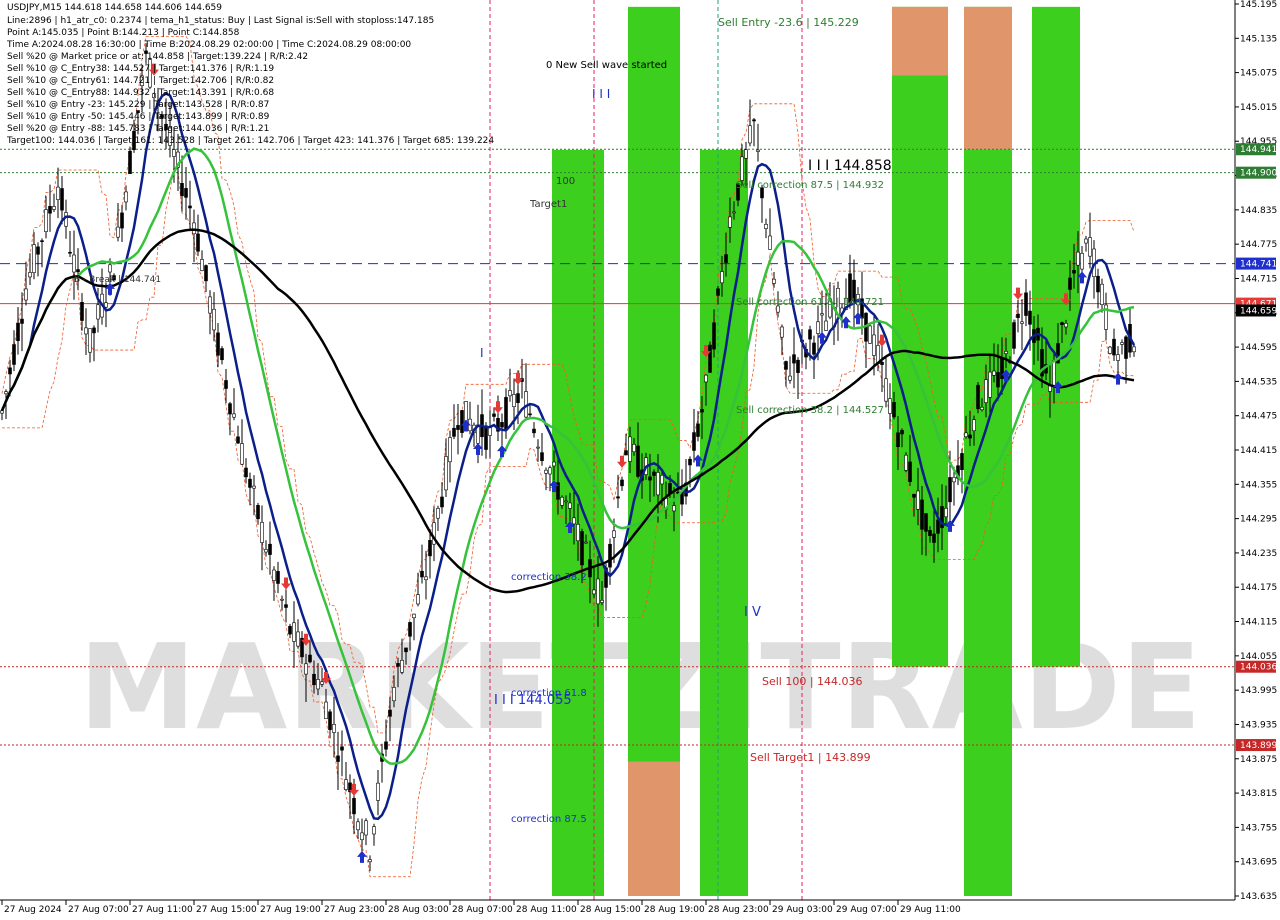  Describe the element at coordinates (1258, 691) in the screenshot. I see `y-tick-label: 143.995` at that location.